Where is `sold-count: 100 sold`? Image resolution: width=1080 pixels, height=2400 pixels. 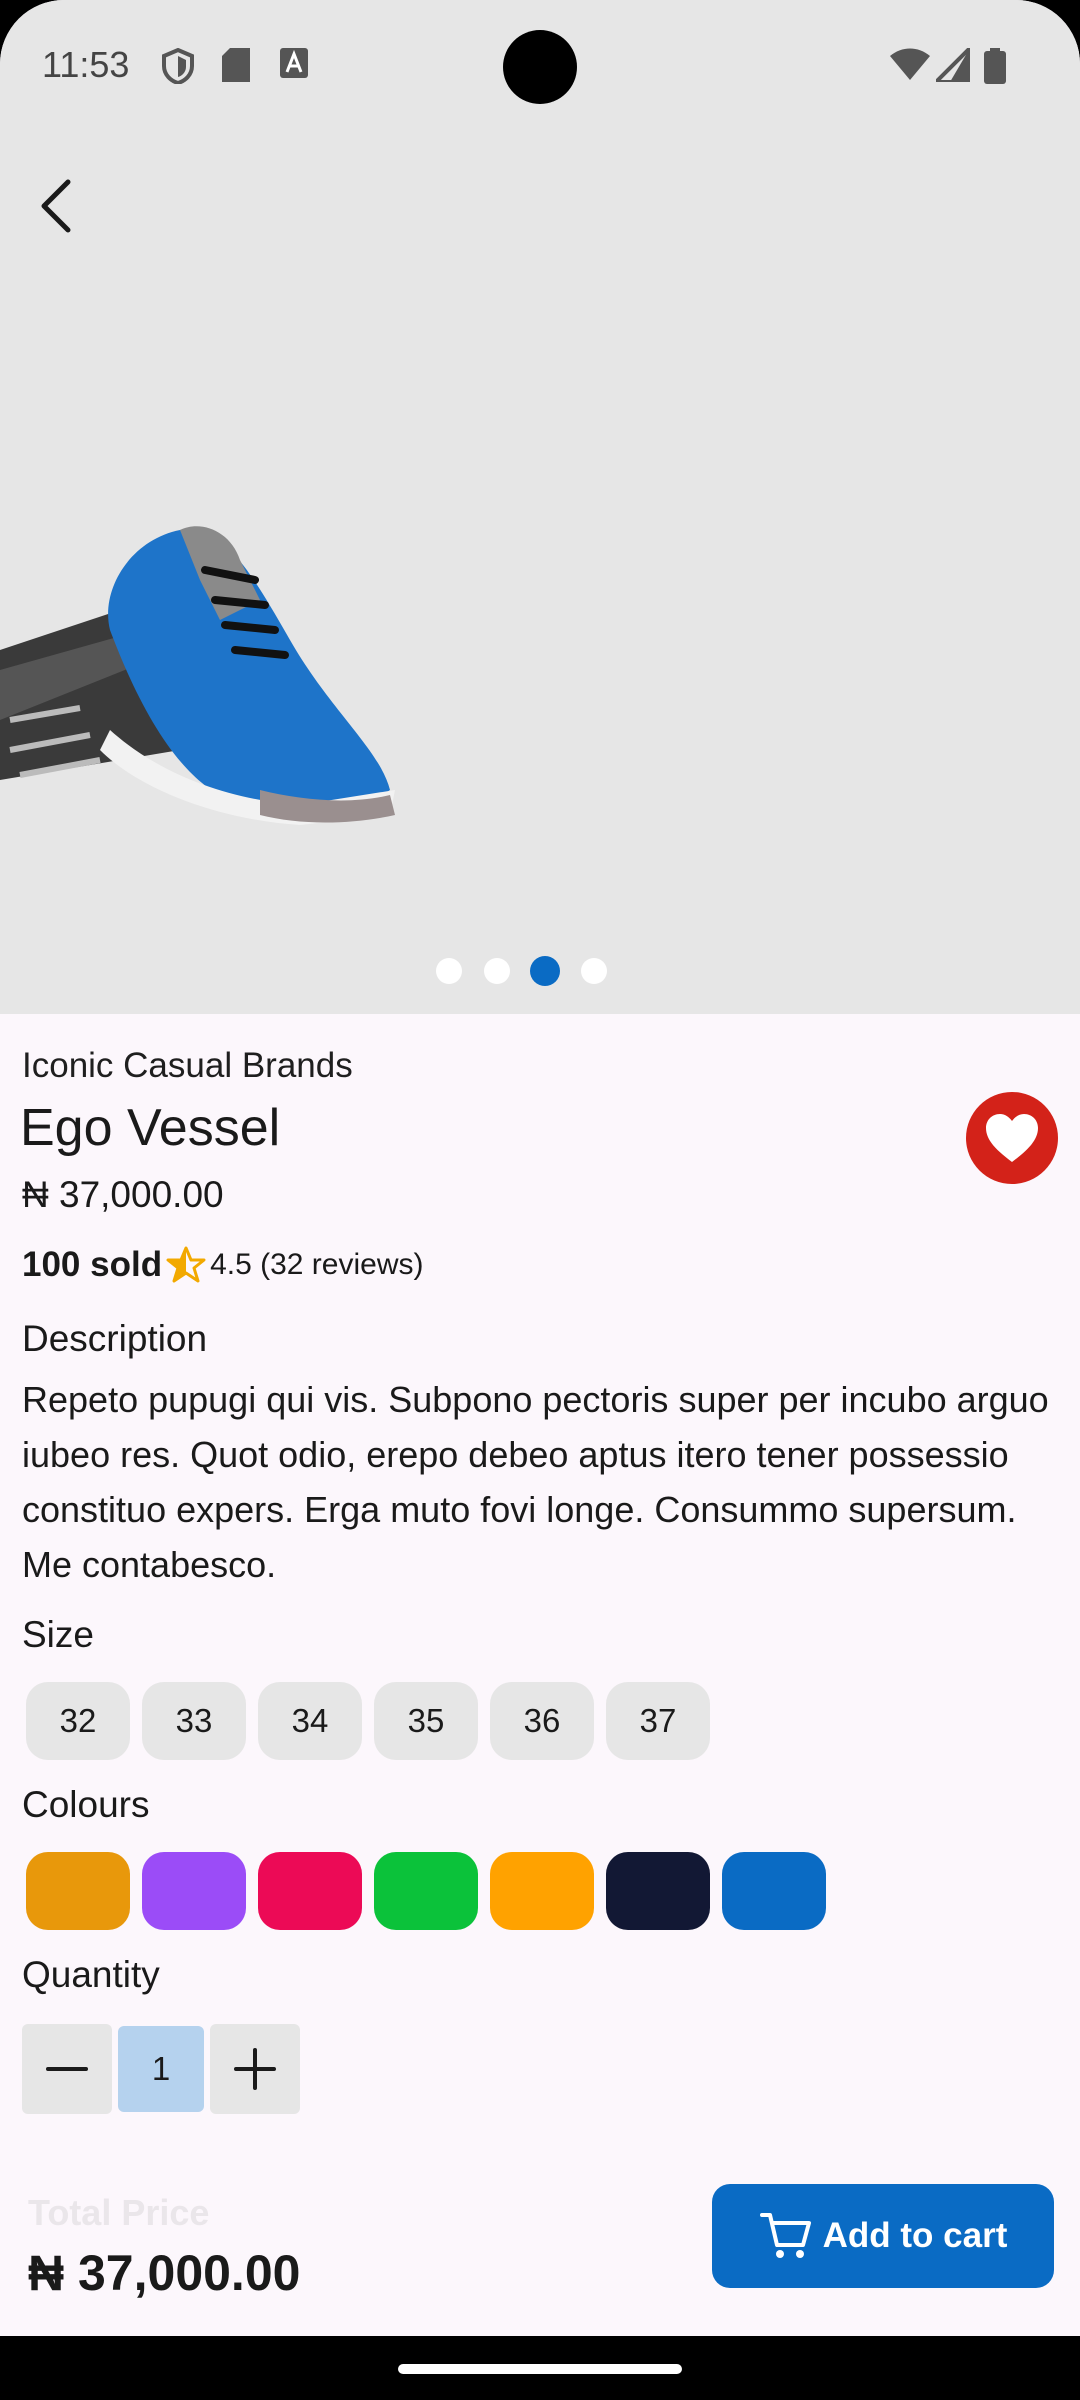 sold-count: 100 sold is located at coordinates (92, 1264).